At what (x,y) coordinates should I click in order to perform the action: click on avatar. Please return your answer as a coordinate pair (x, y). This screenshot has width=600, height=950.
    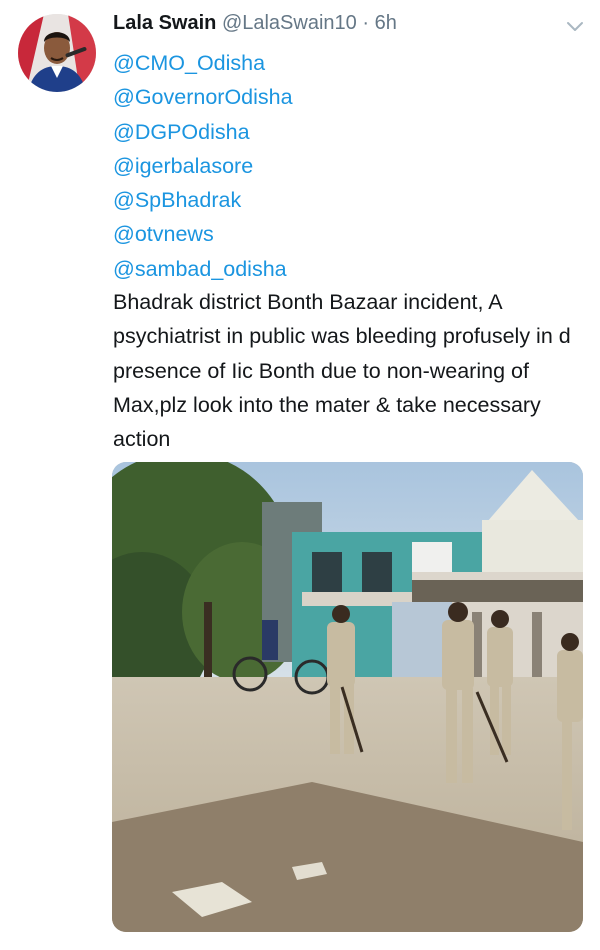
    Looking at the image, I should click on (57, 53).